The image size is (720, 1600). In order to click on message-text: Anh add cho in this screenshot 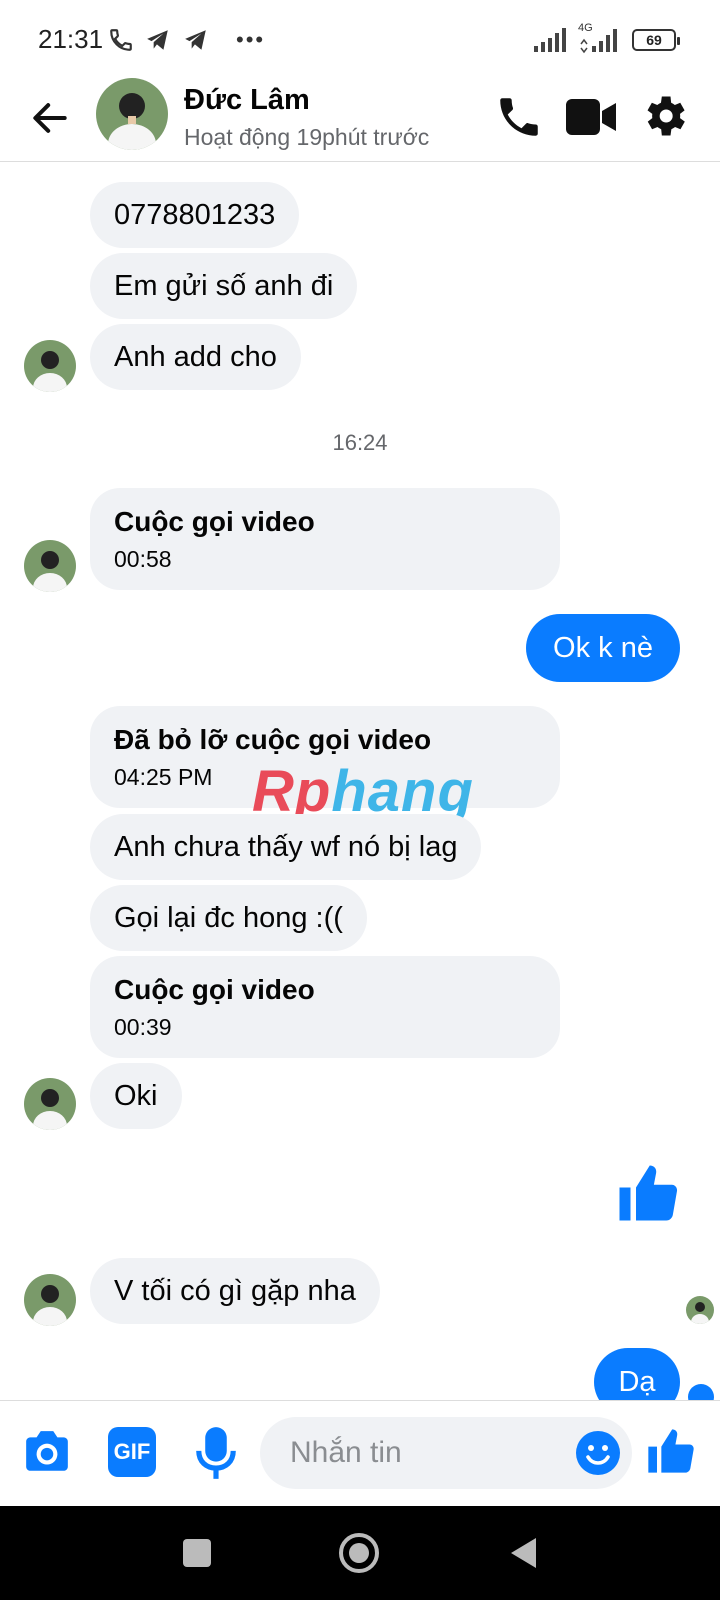, I will do `click(195, 356)`.